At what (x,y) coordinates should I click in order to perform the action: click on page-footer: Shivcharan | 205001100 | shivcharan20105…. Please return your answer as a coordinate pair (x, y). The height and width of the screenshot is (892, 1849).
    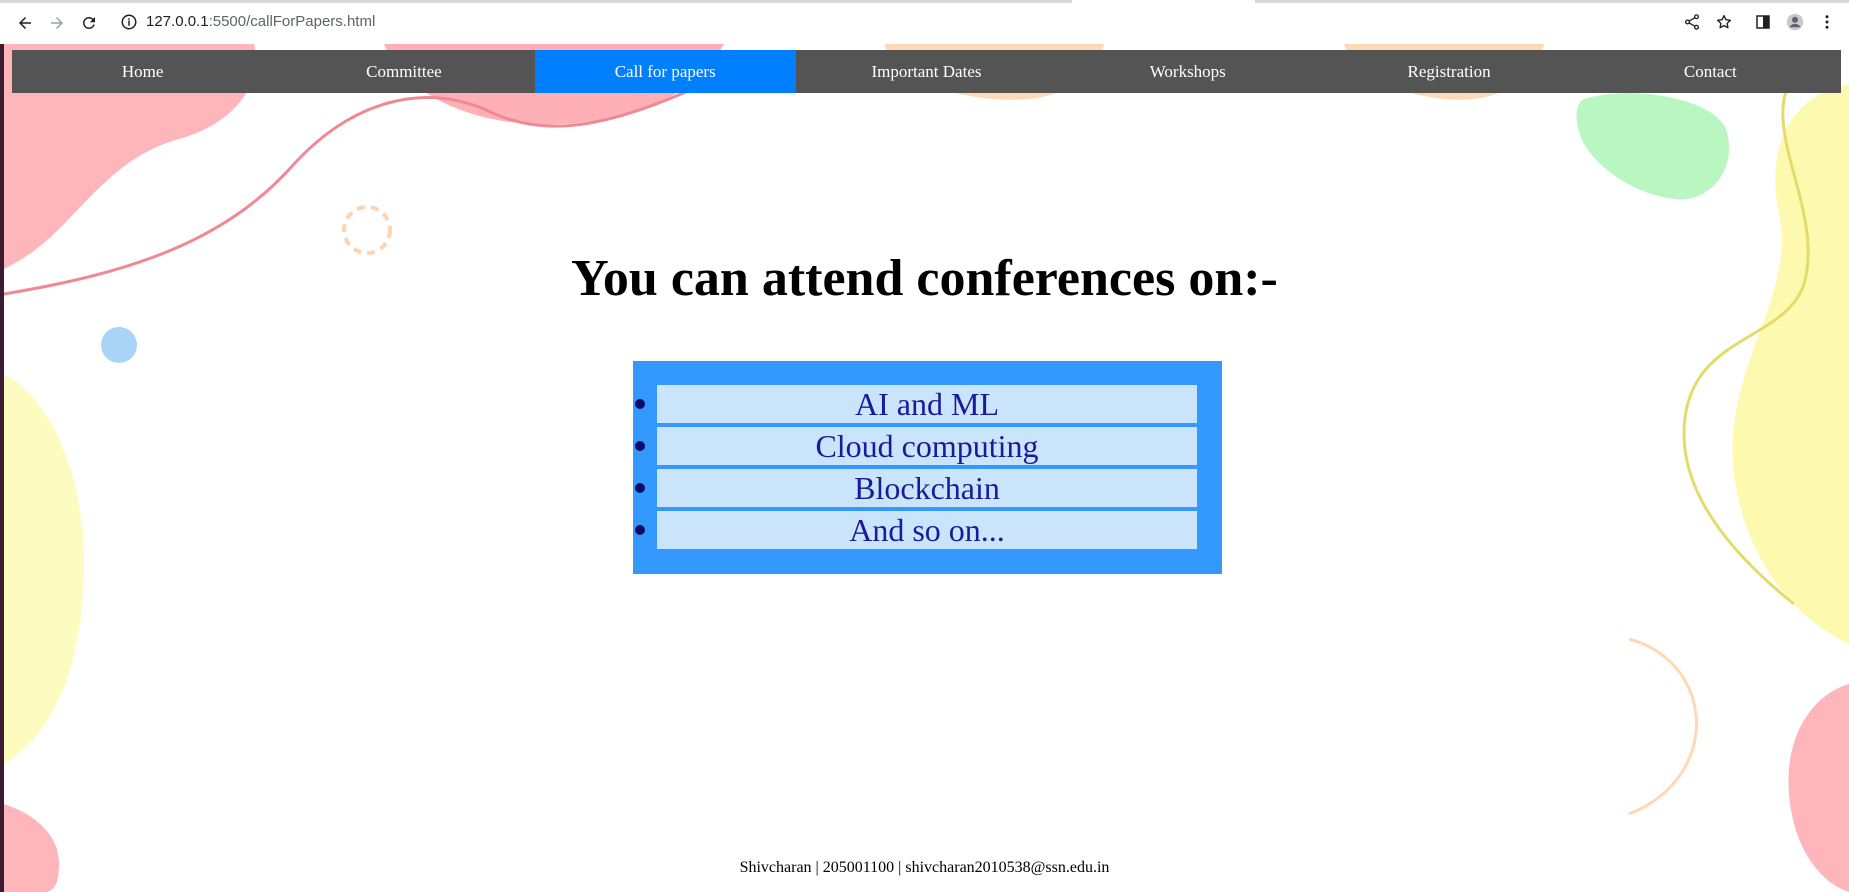
    Looking at the image, I should click on (924, 867).